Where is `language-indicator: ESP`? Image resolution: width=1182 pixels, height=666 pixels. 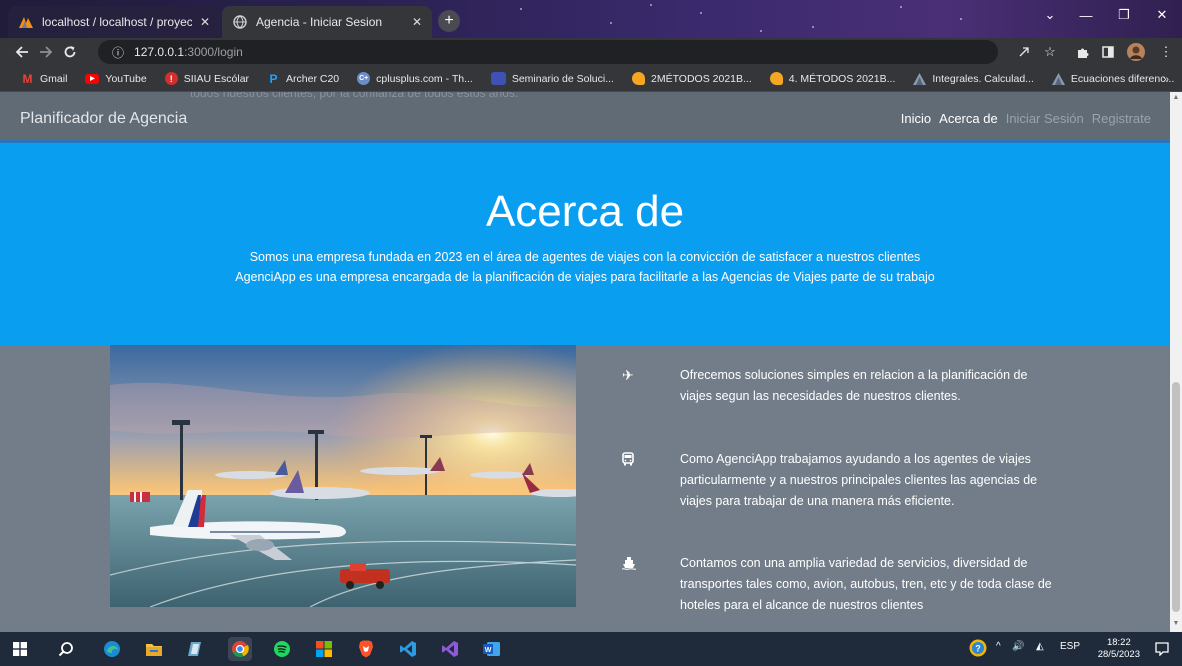
language-indicator: ESP is located at coordinates (1070, 646).